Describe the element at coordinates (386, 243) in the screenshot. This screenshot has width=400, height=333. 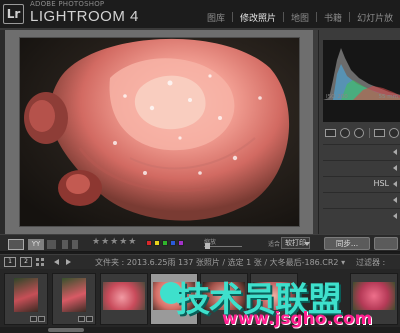
I see `reset-button` at that location.